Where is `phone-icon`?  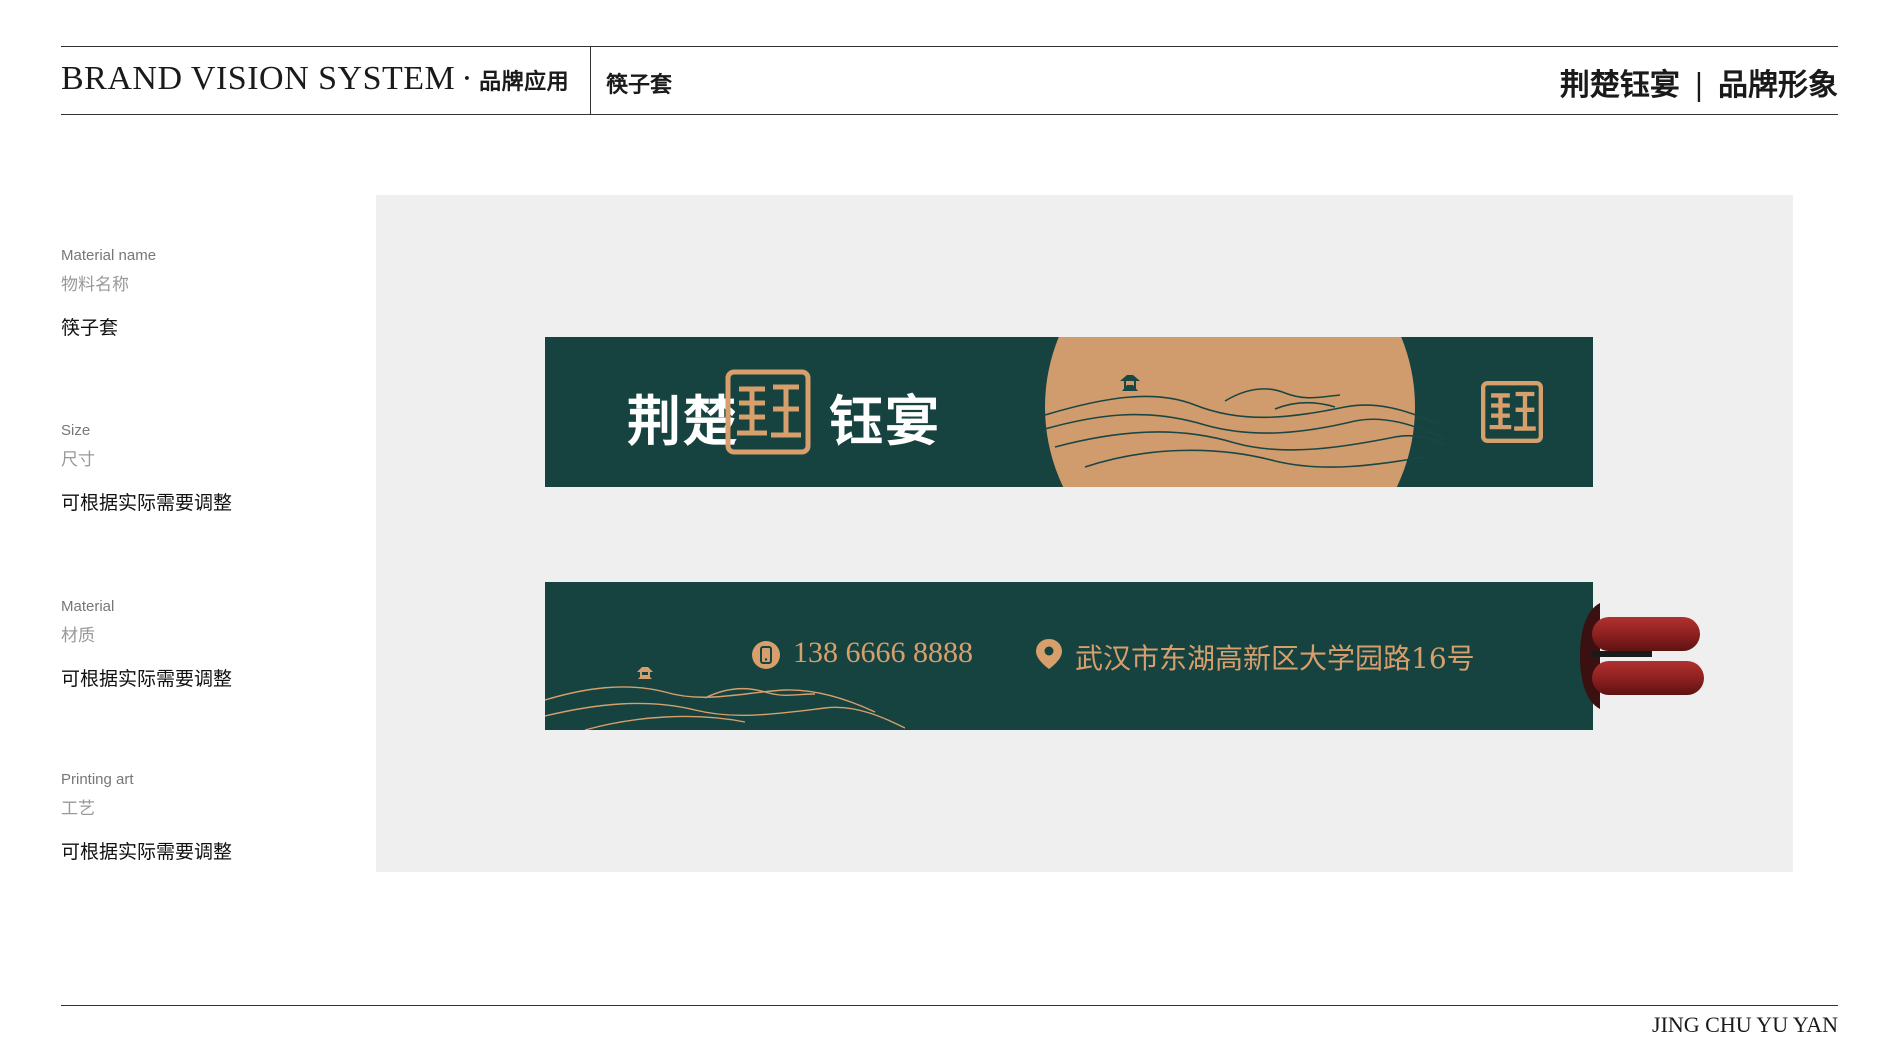
phone-icon is located at coordinates (766, 655).